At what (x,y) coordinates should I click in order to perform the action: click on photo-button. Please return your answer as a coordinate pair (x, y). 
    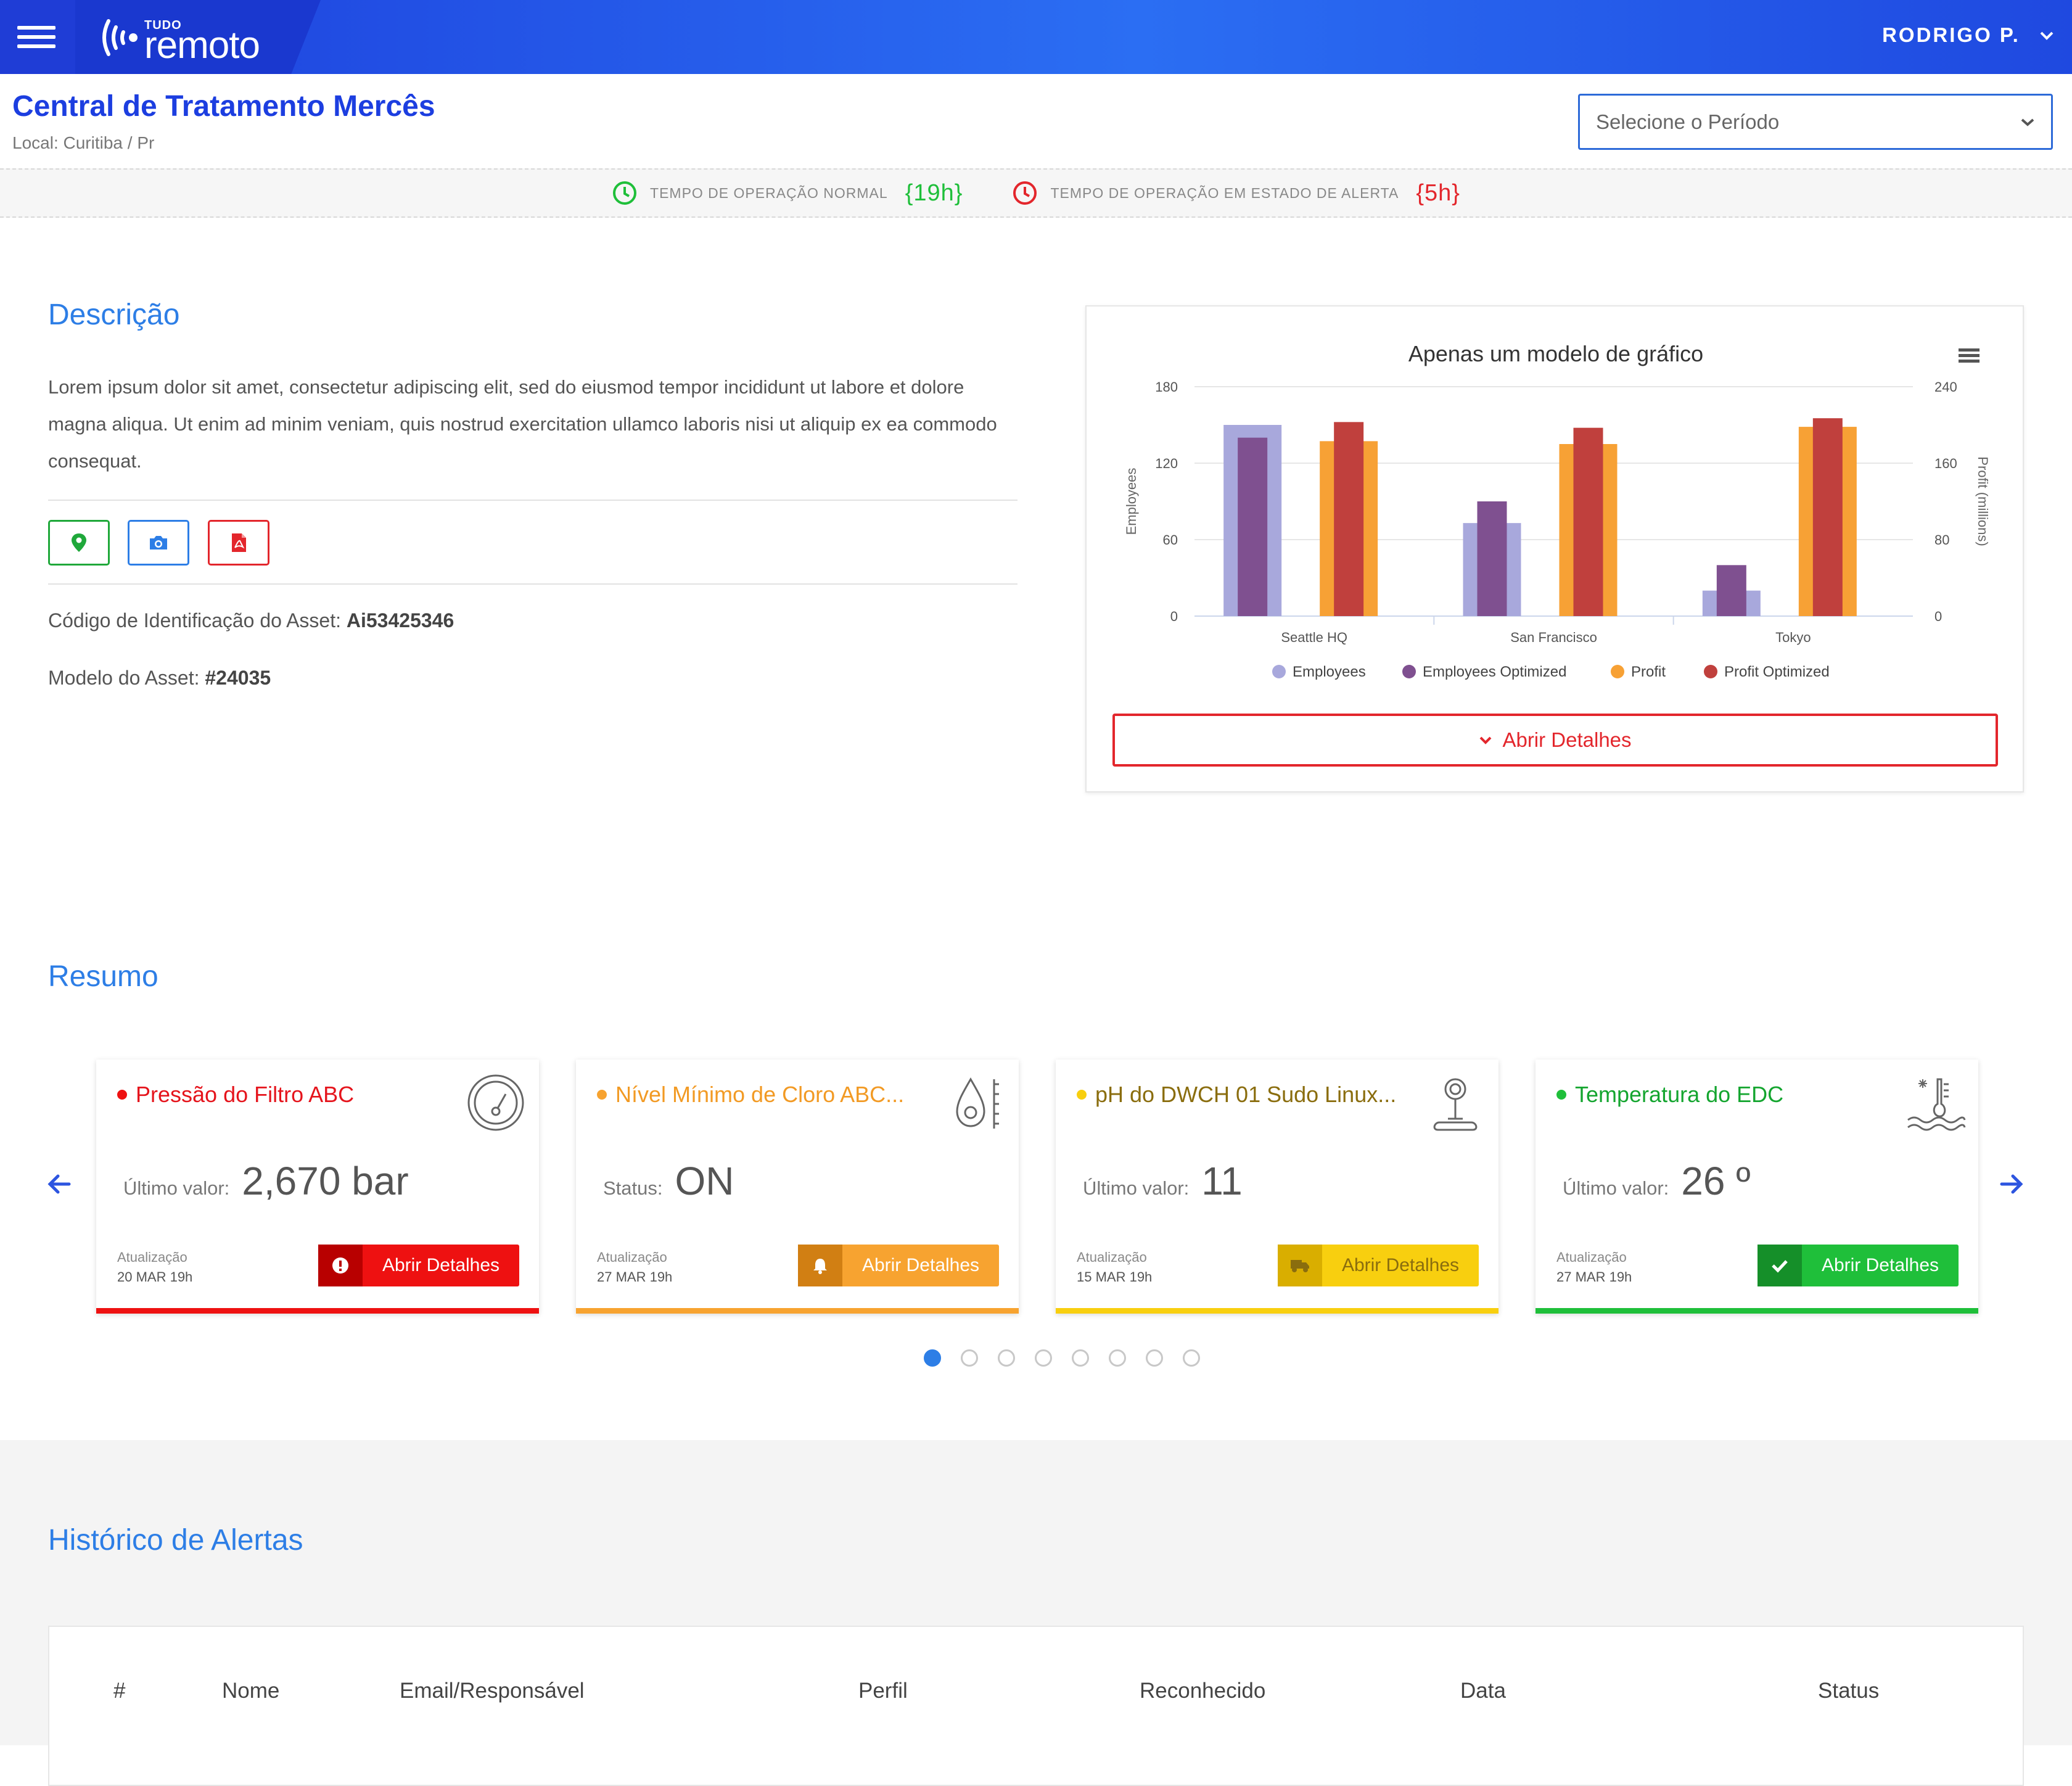
    Looking at the image, I should click on (158, 543).